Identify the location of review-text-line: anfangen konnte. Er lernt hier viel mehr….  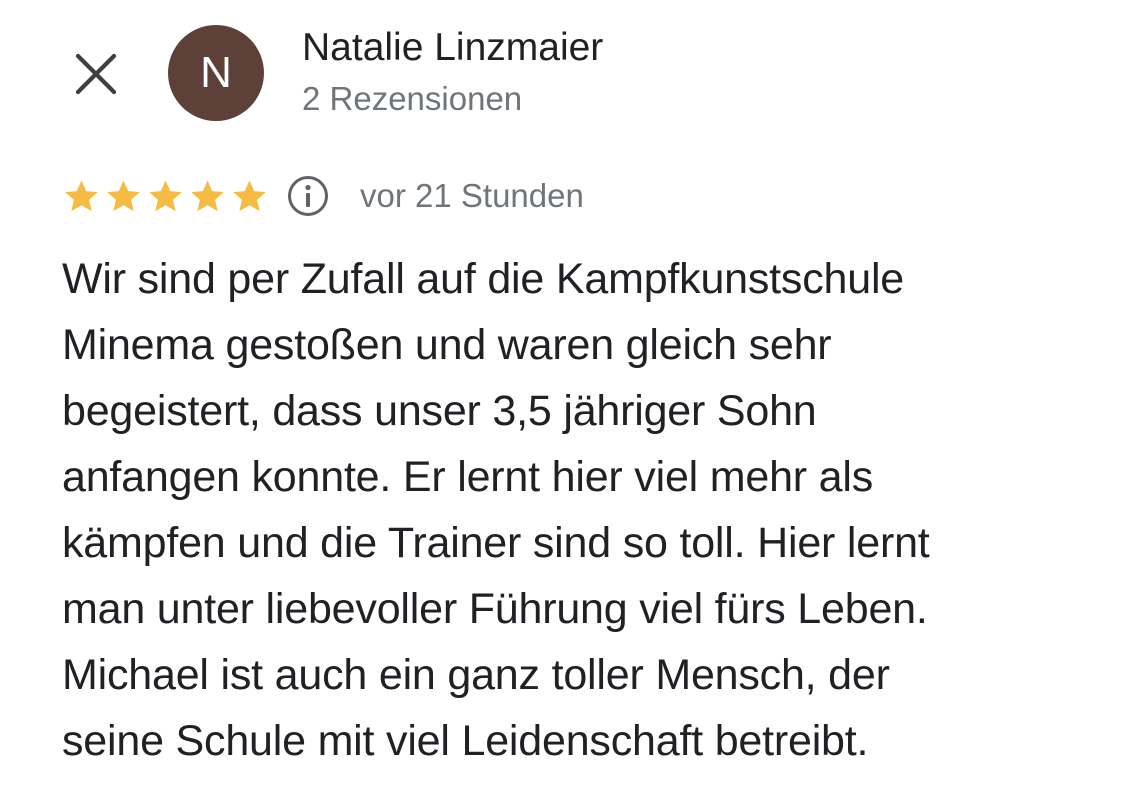
(468, 477).